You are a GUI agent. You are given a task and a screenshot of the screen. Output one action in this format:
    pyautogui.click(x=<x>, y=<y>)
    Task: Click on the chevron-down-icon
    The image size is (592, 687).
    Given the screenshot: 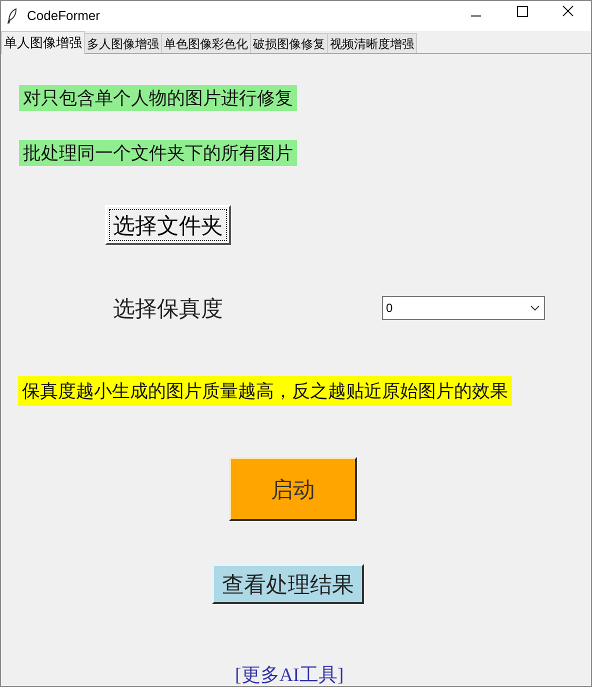 What is the action you would take?
    pyautogui.click(x=535, y=308)
    